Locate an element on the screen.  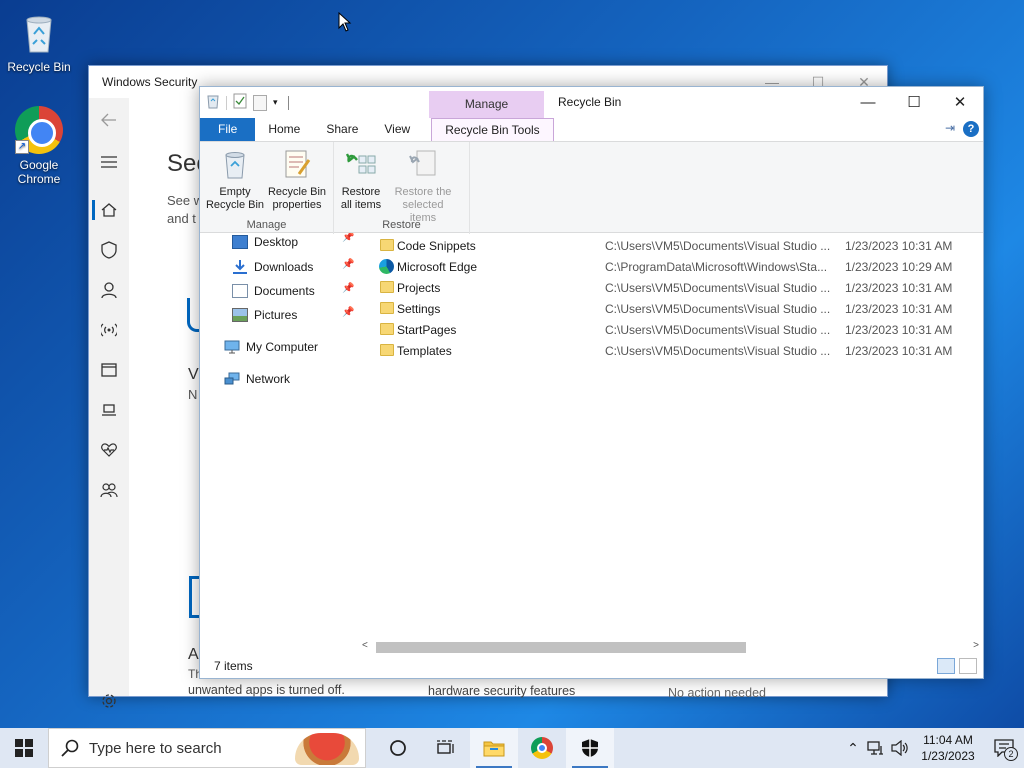
desktop-recycle-bin: Recycle Bin is located at coordinates (39, 41).